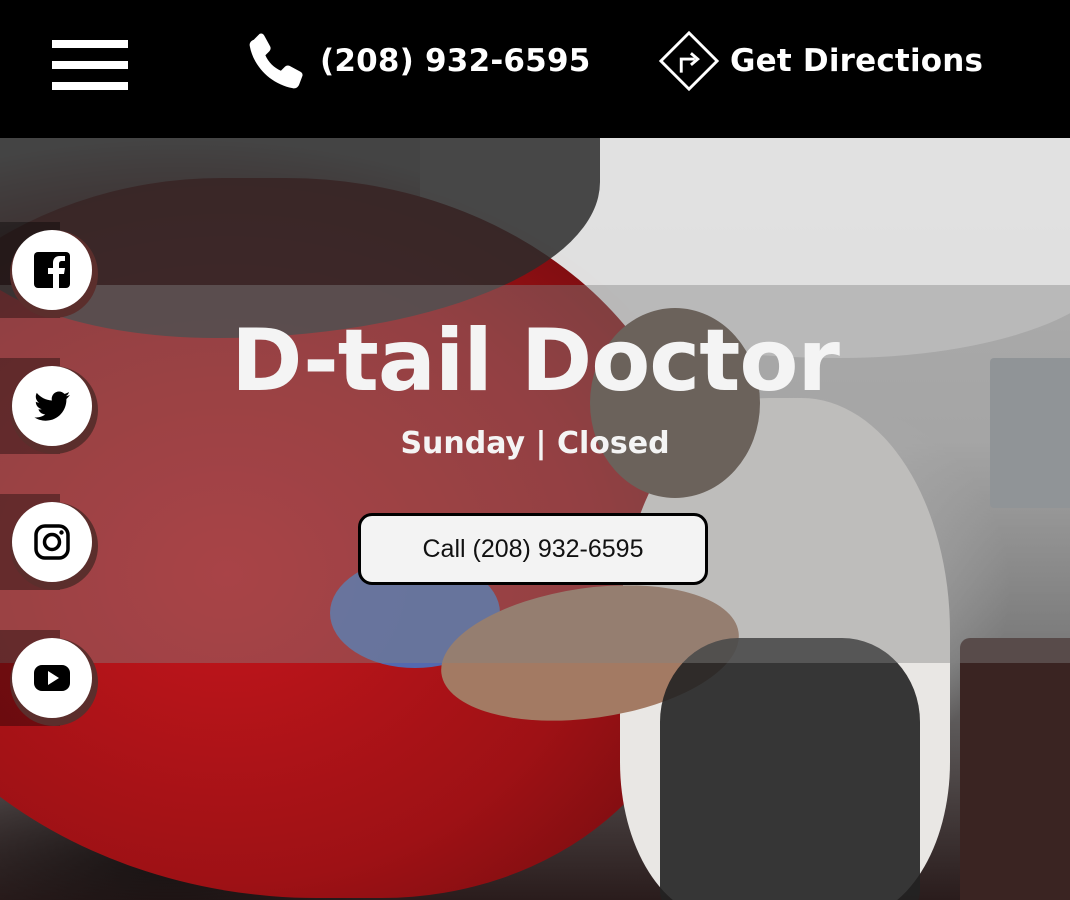 The width and height of the screenshot is (1070, 900). Describe the element at coordinates (276, 61) in the screenshot. I see `phone-icon` at that location.